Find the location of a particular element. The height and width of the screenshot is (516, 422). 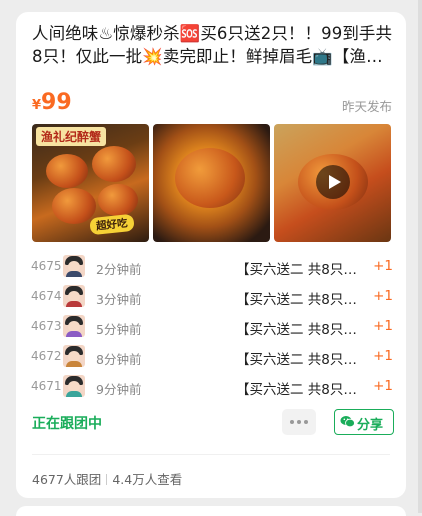

order-number: 4674 is located at coordinates (46, 296).